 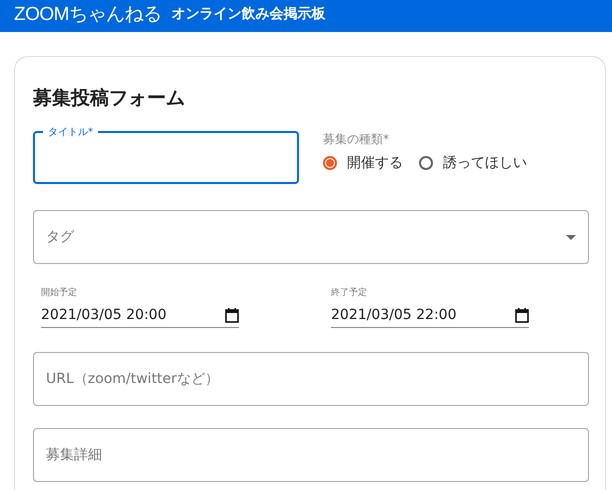 What do you see at coordinates (109, 98) in the screenshot?
I see `form-title: 募集投稿フォーム` at bounding box center [109, 98].